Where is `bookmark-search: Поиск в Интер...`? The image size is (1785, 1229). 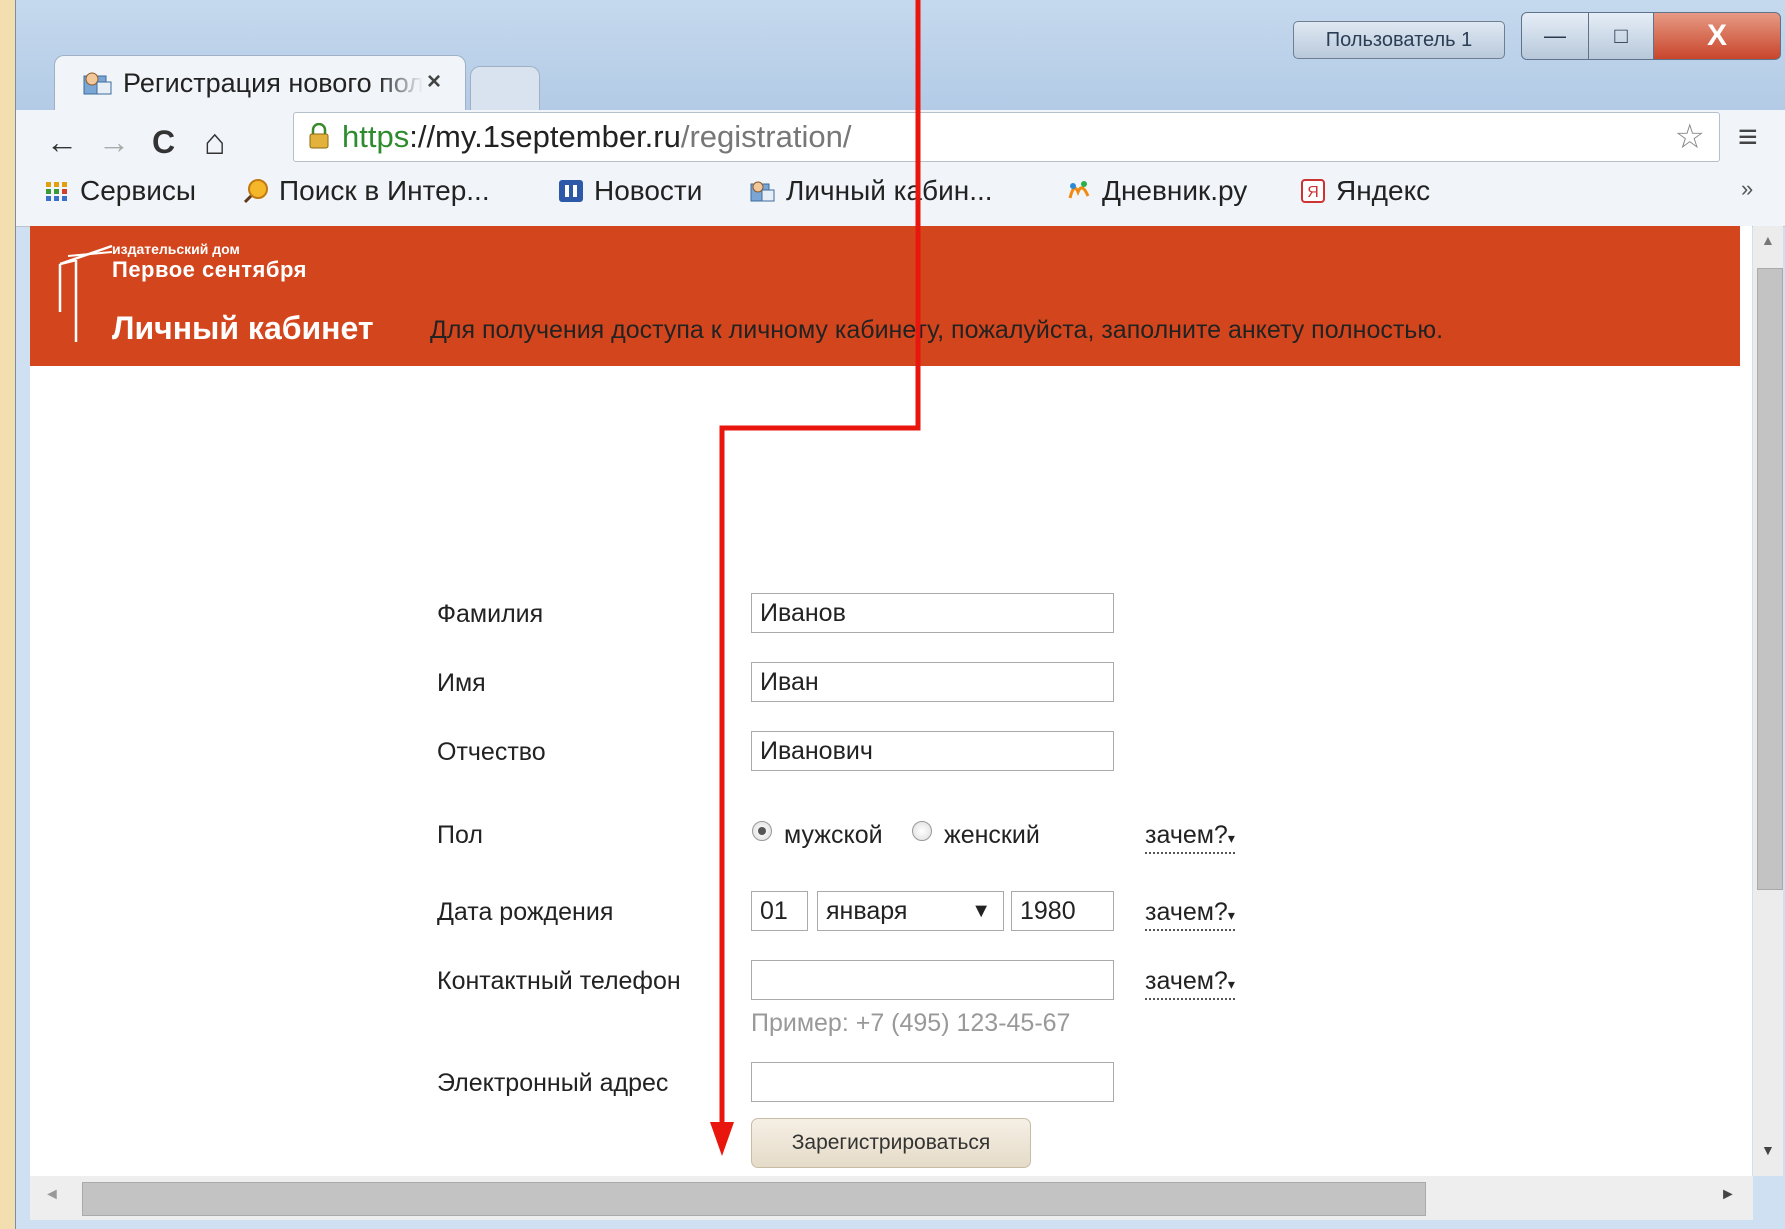 bookmark-search: Поиск в Интер... is located at coordinates (366, 191).